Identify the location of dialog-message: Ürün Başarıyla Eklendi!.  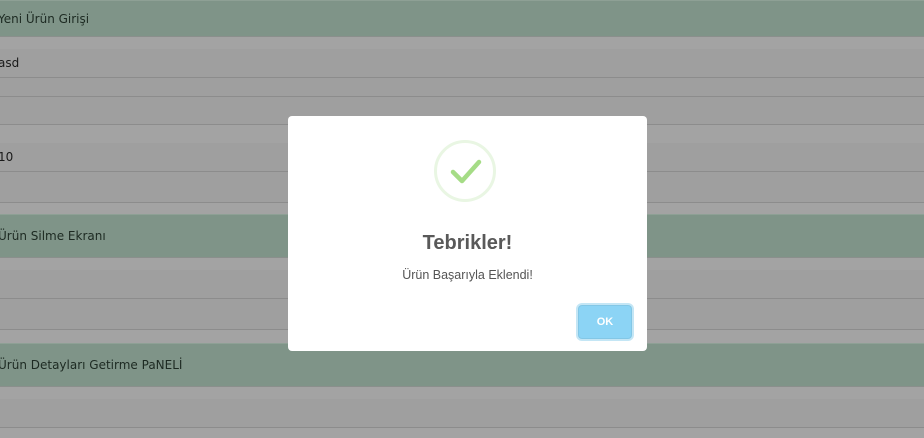
(467, 275).